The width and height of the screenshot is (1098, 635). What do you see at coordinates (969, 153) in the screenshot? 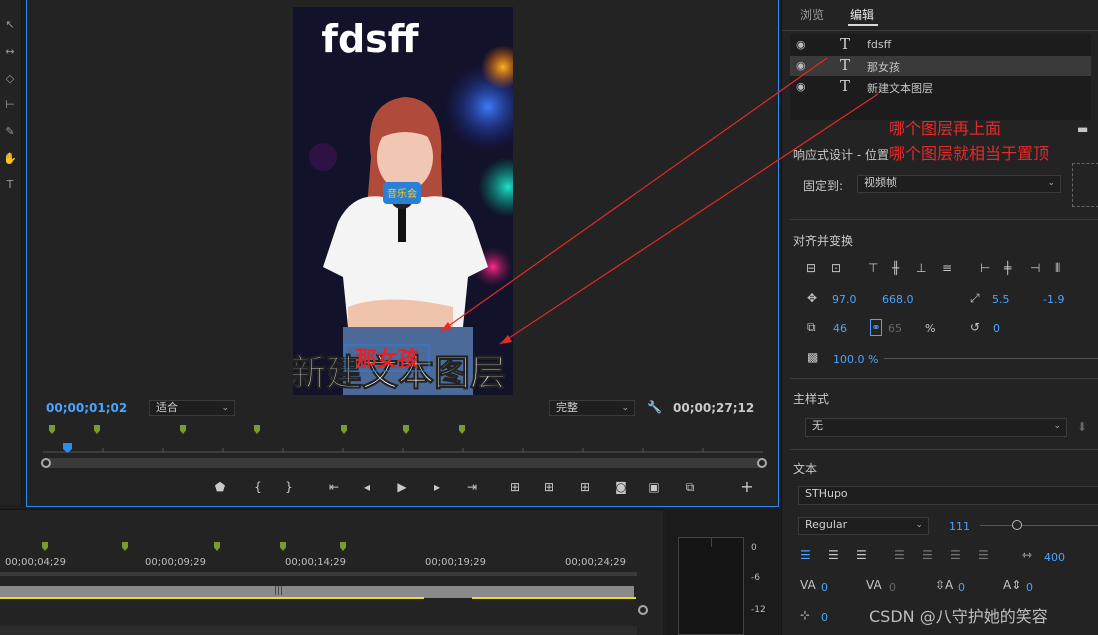
I see `annotation-line-2: 哪个图层就相当于置顶` at bounding box center [969, 153].